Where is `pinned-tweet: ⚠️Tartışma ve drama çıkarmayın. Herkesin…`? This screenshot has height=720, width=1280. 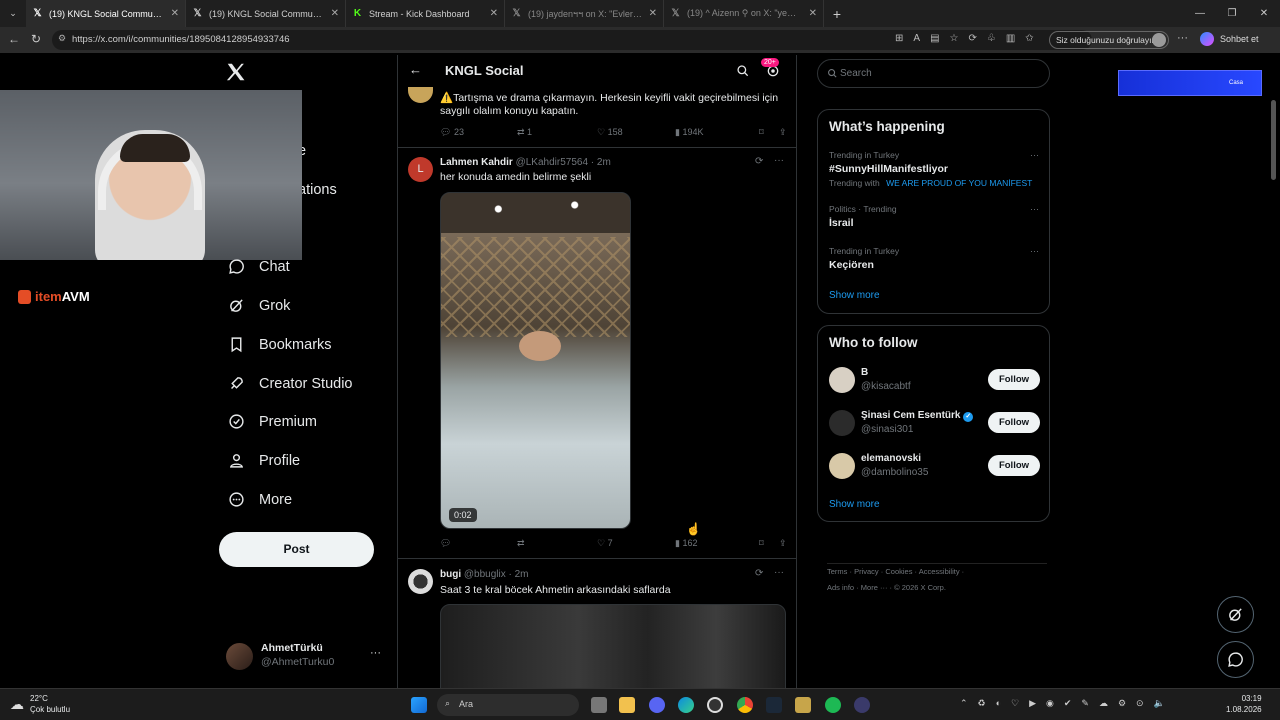
pinned-tweet: ⚠️Tartışma ve drama çıkarmayın. Herkesin… is located at coordinates (597, 117).